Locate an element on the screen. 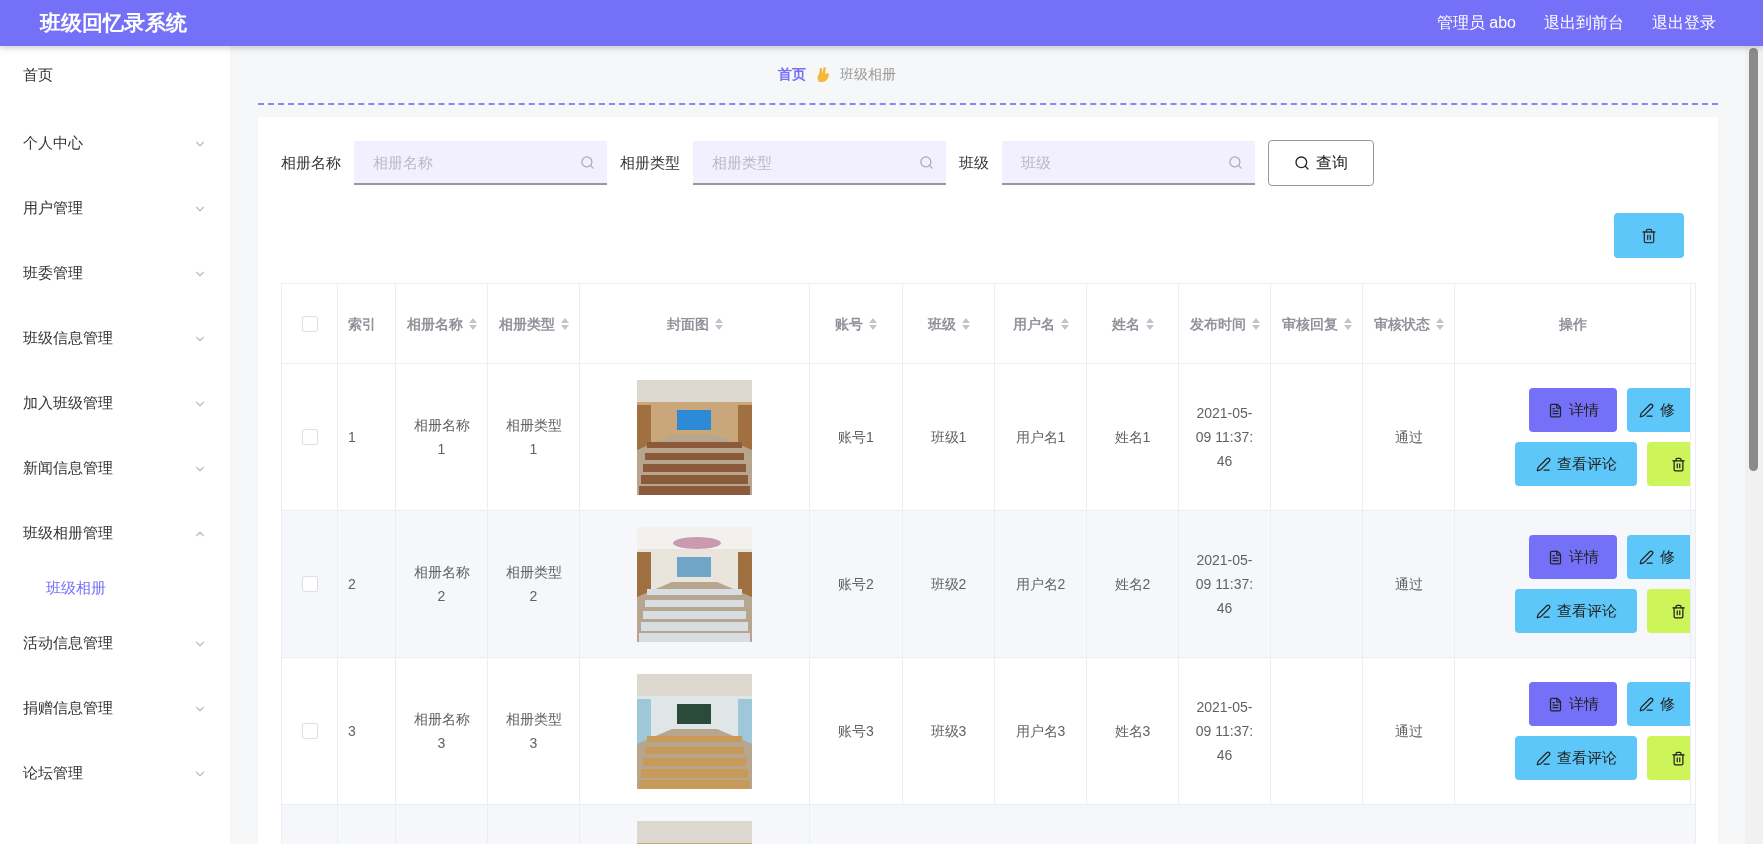 The image size is (1763, 844). column-header: 索引 is located at coordinates (362, 324).